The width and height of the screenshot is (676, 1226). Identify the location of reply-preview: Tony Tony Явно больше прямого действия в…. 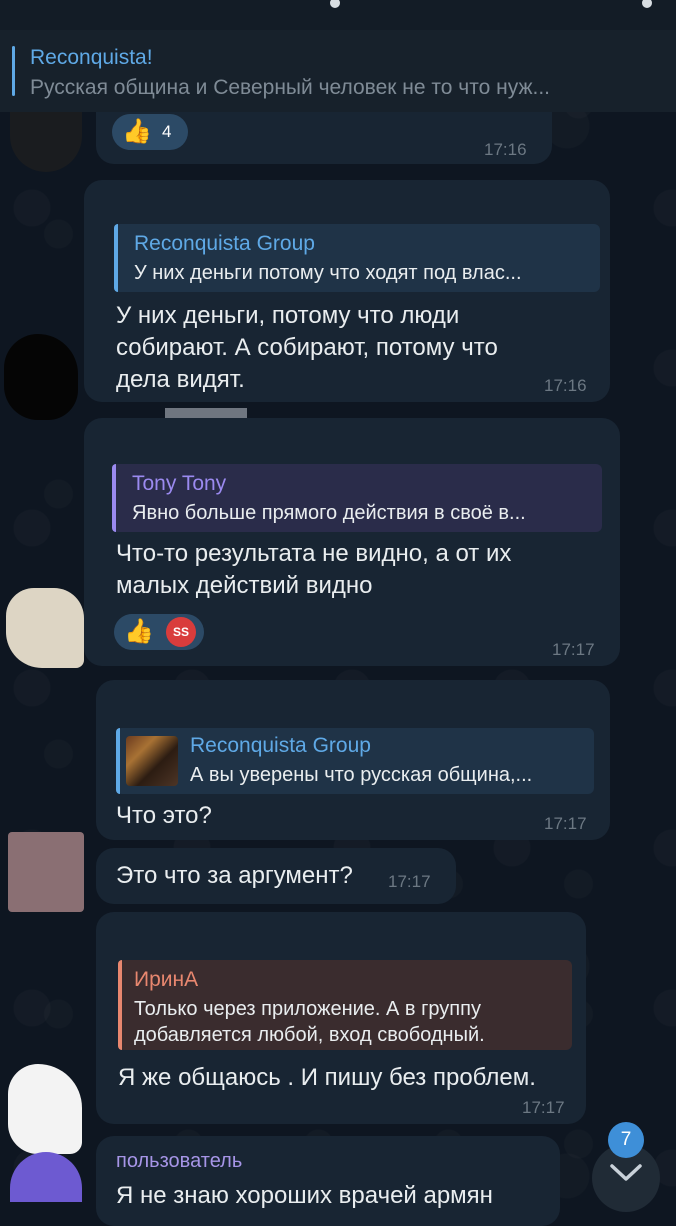
(357, 498).